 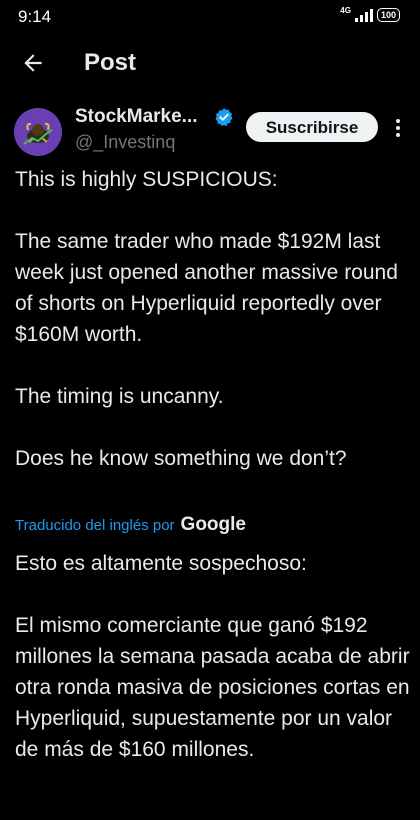 I want to click on back-arrow-icon, so click(x=33, y=63).